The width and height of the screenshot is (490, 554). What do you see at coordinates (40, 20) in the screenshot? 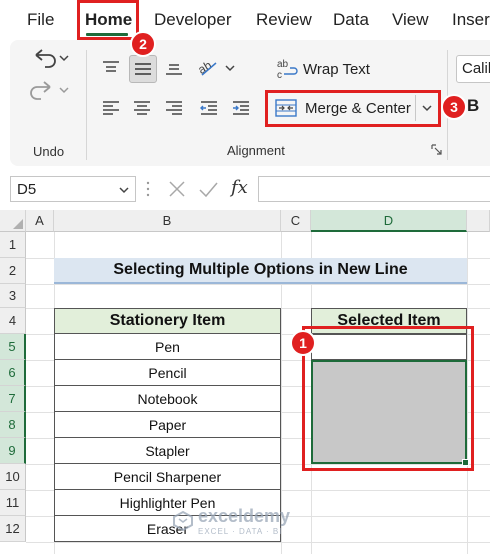
I see `tab-file: File` at bounding box center [40, 20].